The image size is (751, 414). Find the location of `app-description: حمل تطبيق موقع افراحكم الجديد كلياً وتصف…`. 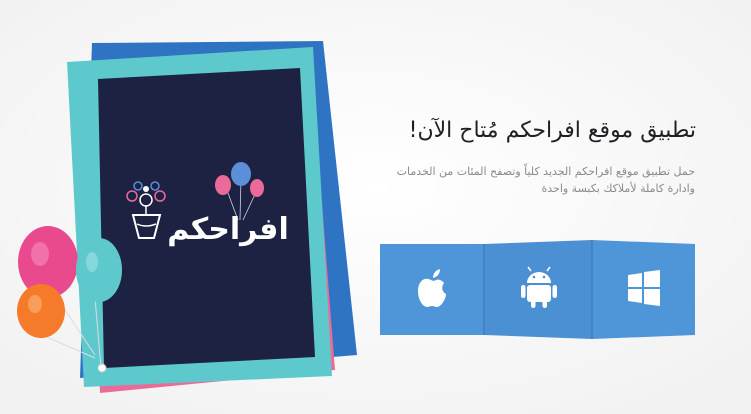

app-description: حمل تطبيق موقع افراحكم الجديد كلياً وتصف… is located at coordinates (525, 180).